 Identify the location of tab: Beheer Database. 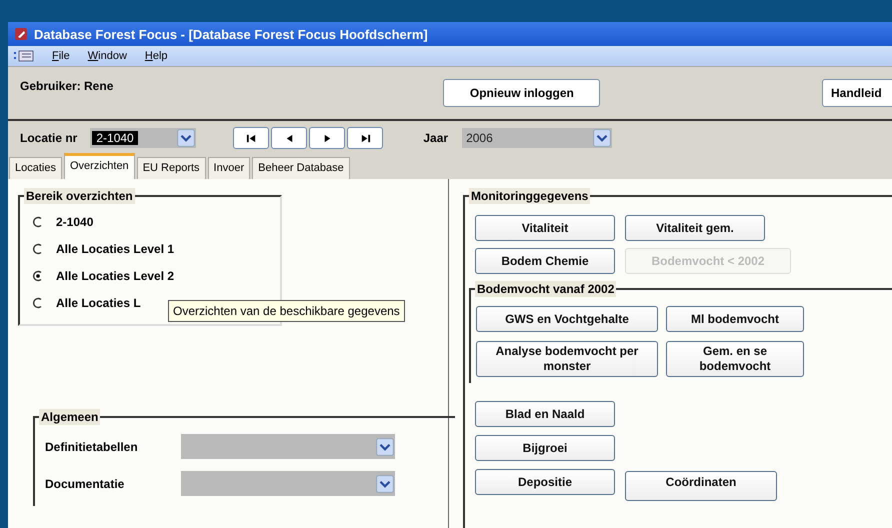
(301, 168).